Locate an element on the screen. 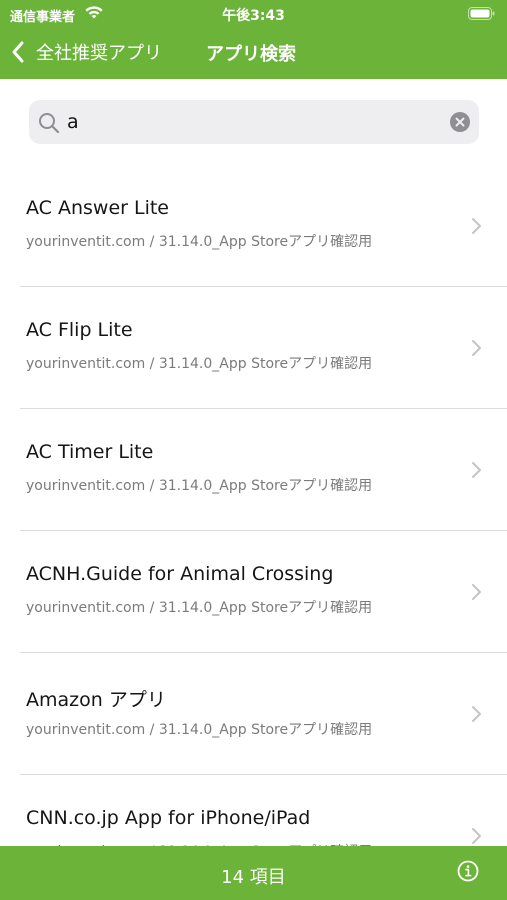 The image size is (507, 900). search-bar is located at coordinates (254, 122).